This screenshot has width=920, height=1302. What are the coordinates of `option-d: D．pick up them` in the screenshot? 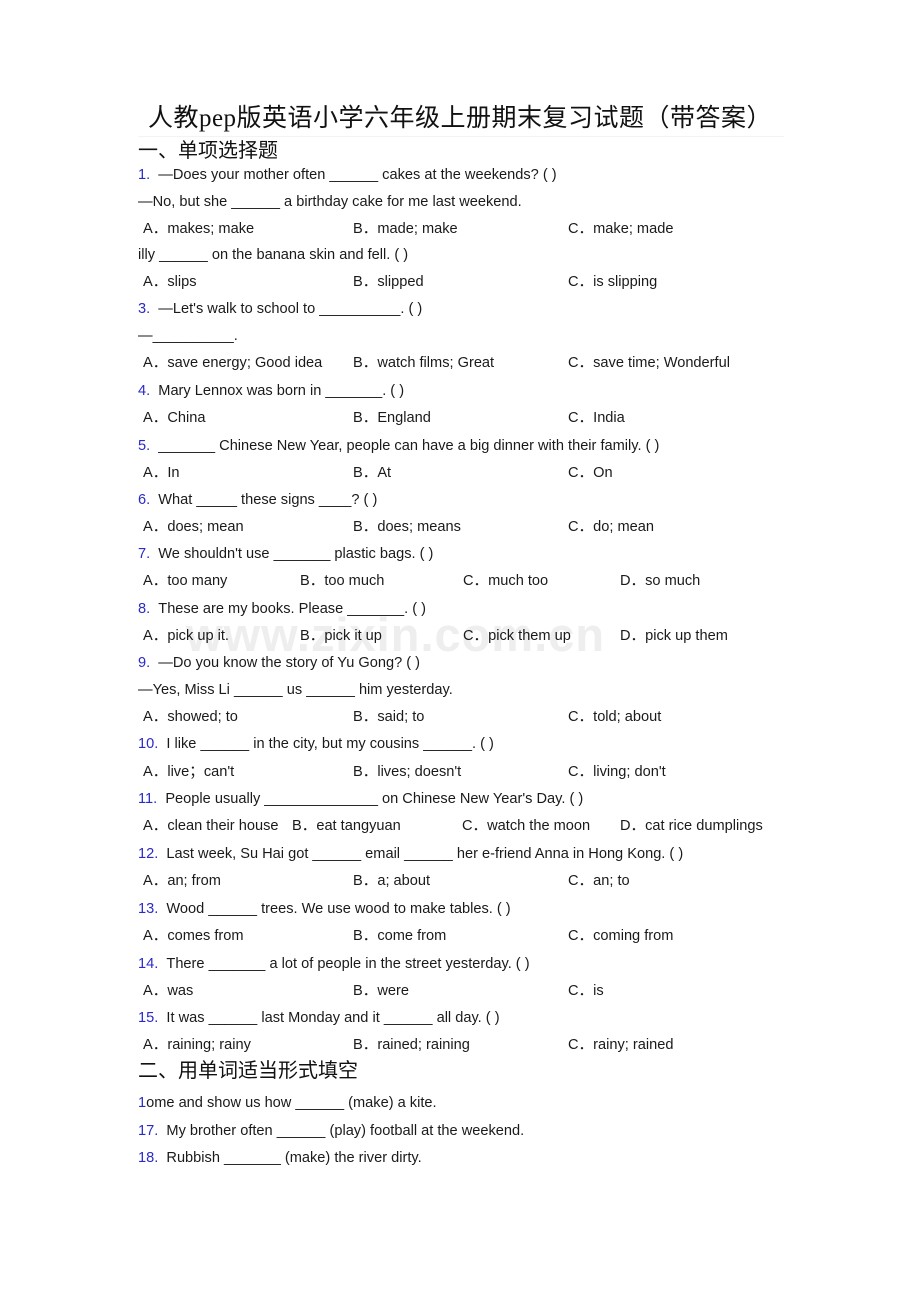 It's located at (674, 636).